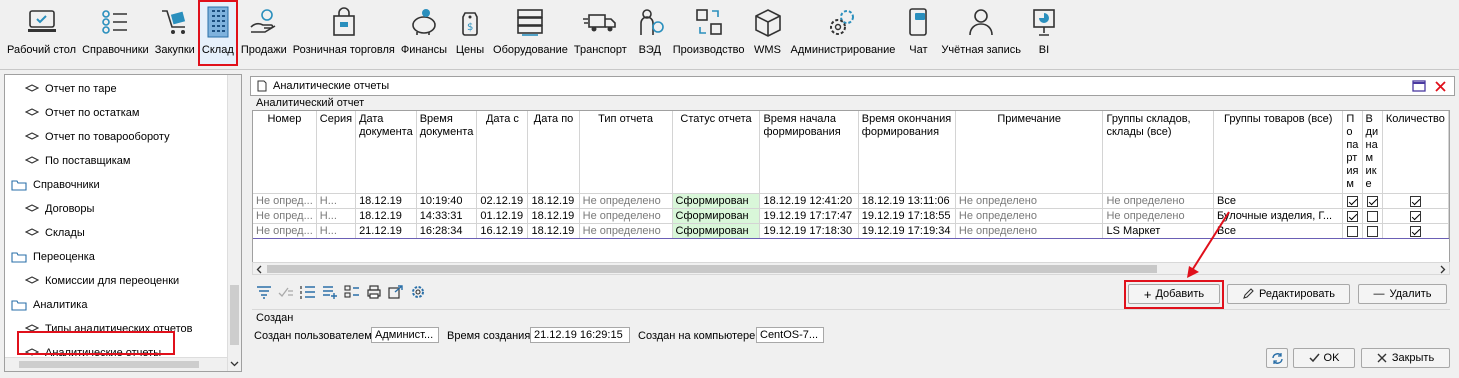 Image resolution: width=1459 pixels, height=378 pixels. Describe the element at coordinates (447, 201) in the screenshot. I see `cell-doc-time: 10:19:40` at that location.